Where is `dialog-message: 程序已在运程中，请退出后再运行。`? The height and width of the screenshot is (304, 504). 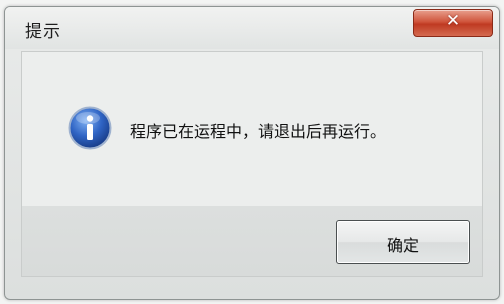 dialog-message: 程序已在运程中，请退出后再运行。 is located at coordinates (258, 131).